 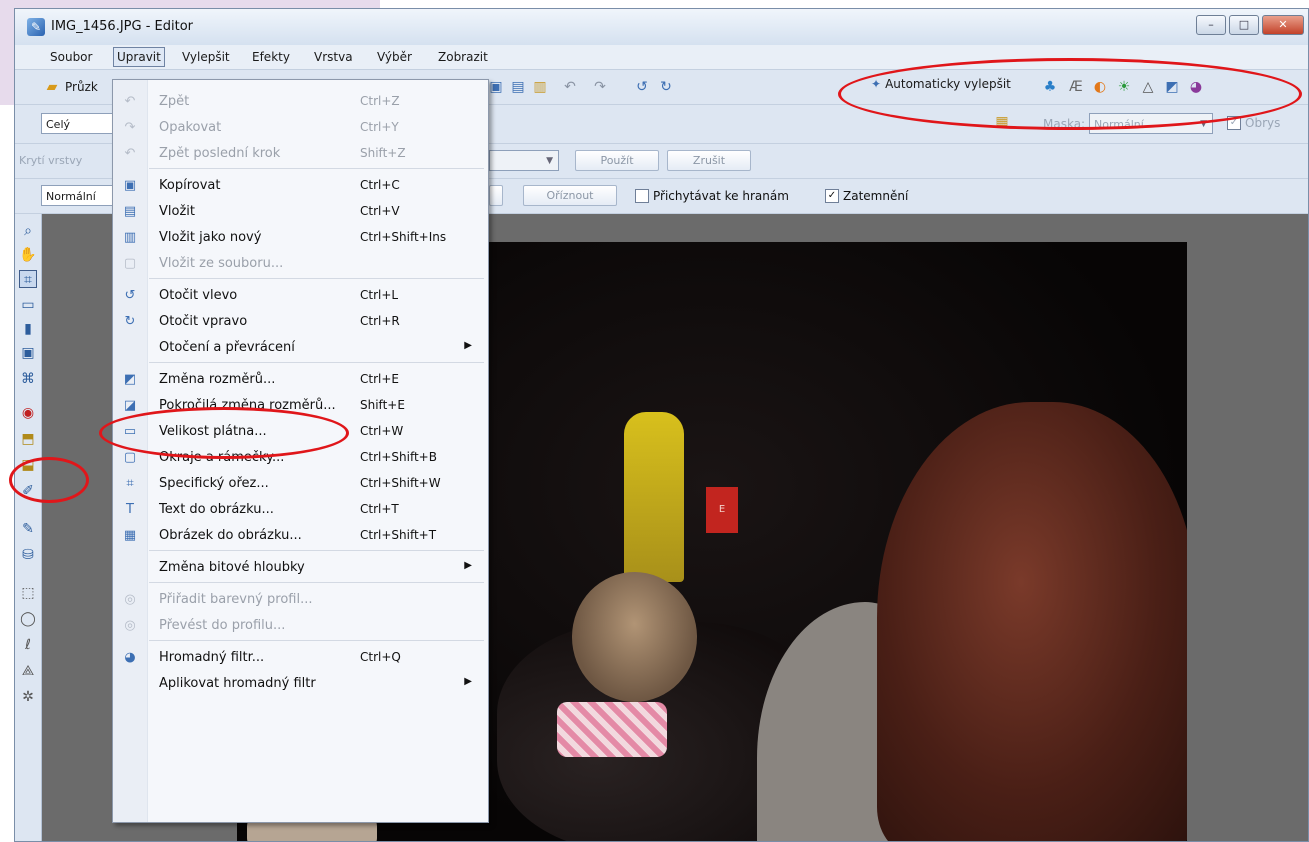 I want to click on resize-toolbar-icon: ◩, so click(x=1172, y=87).